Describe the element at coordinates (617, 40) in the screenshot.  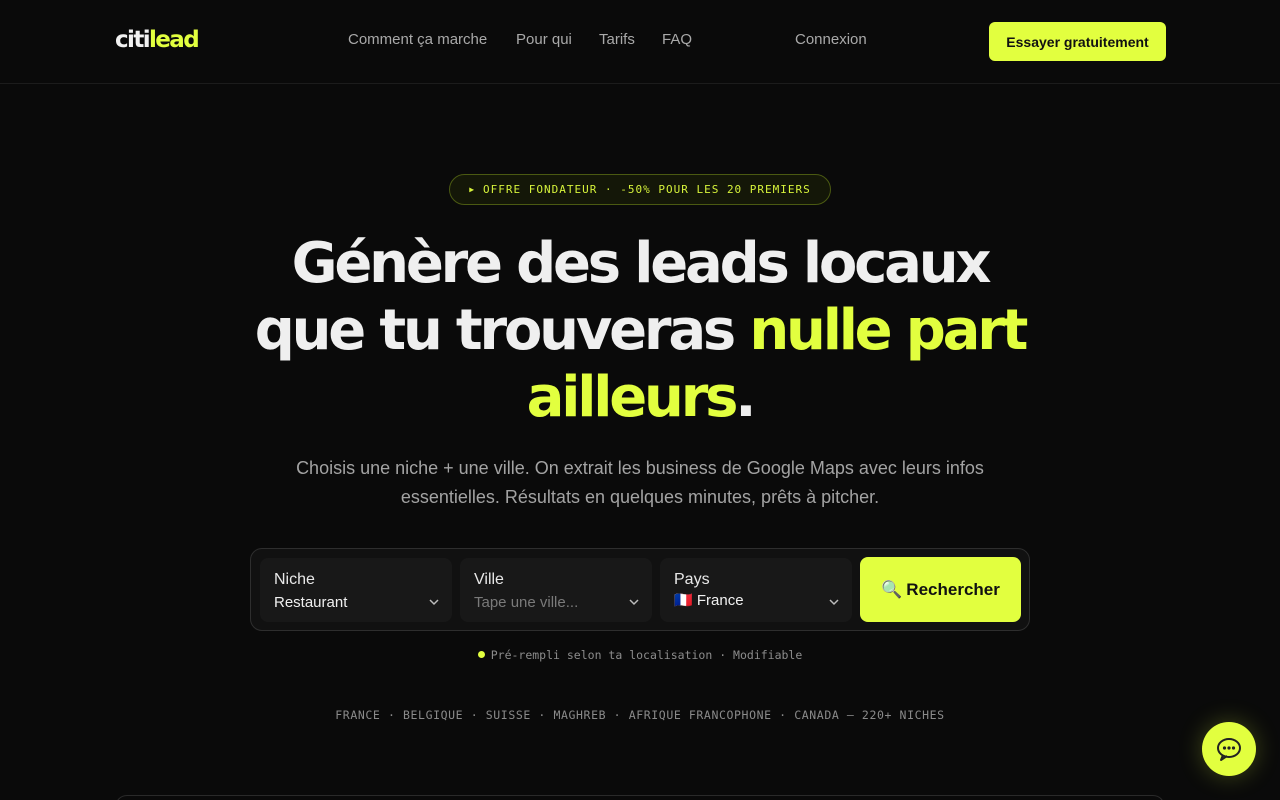
I see `nav-tarifs: Tarifs` at that location.